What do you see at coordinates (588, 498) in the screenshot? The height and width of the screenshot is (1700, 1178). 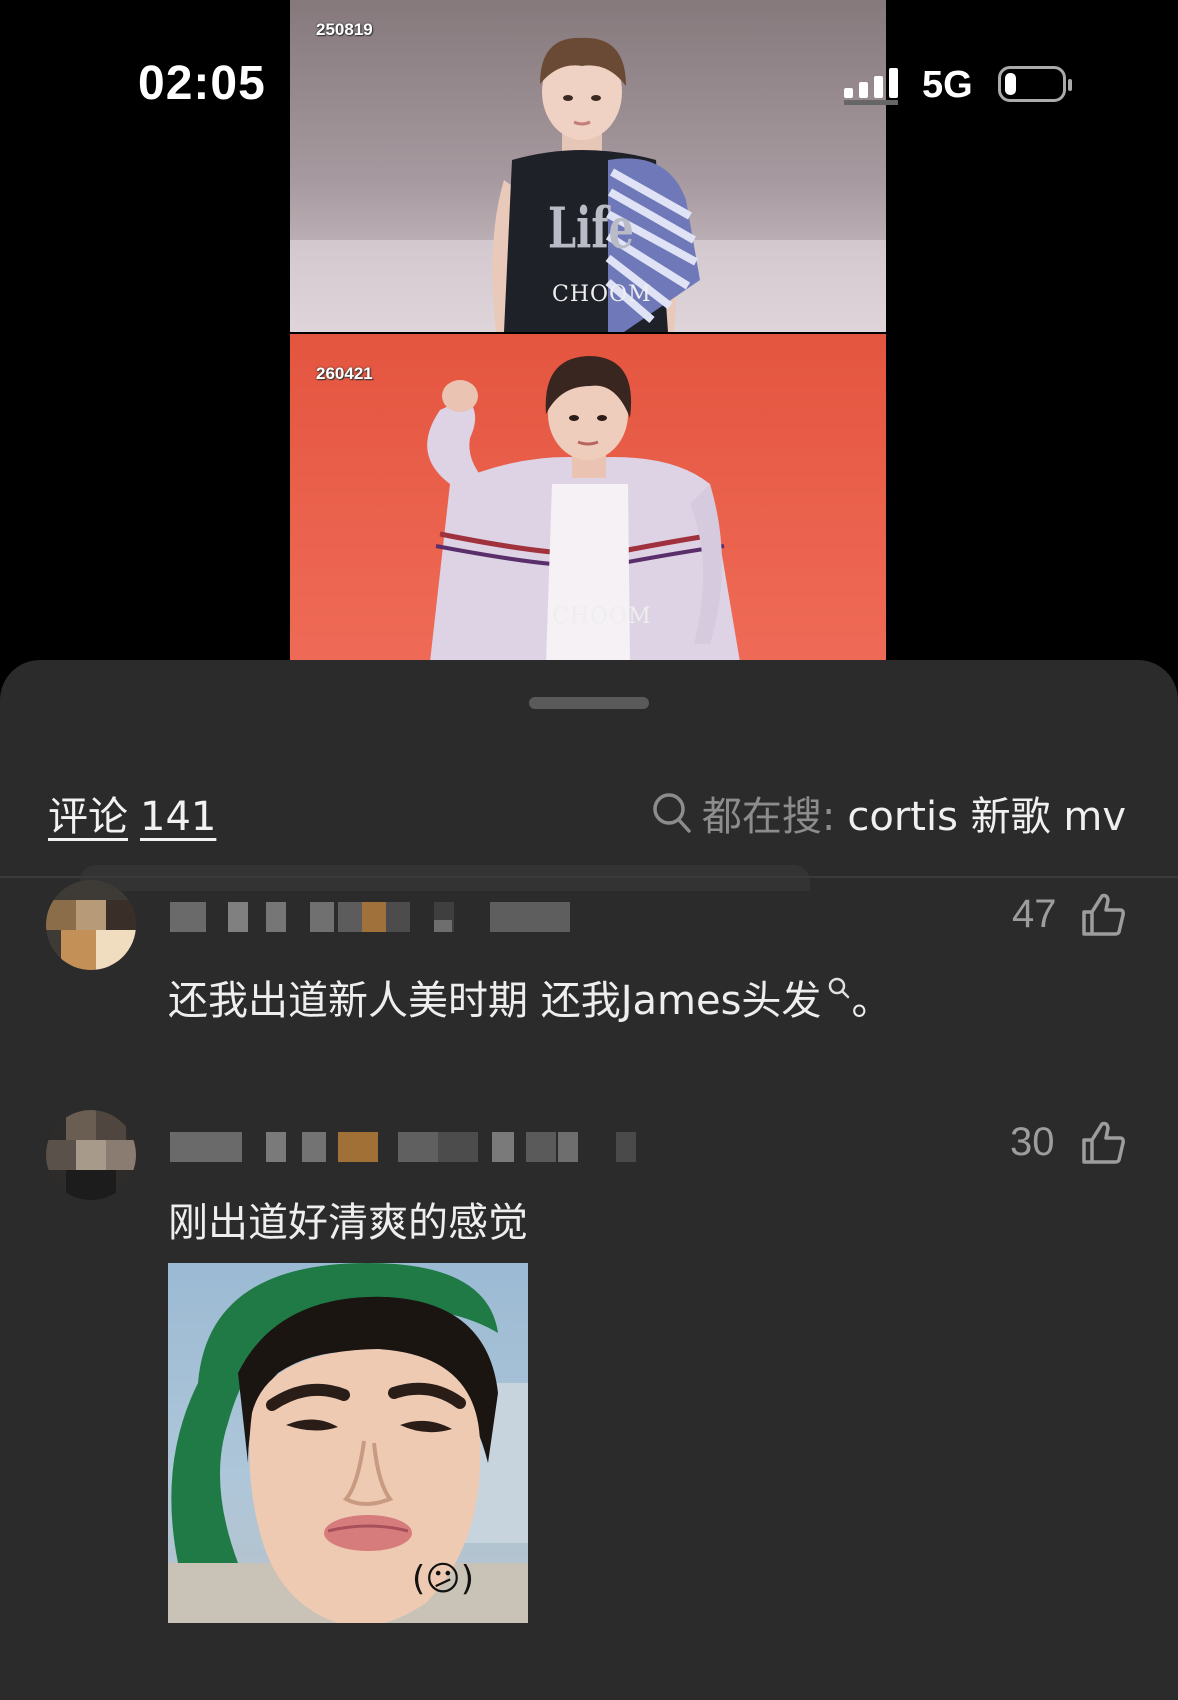 I see `video-frame-bottom: 260421 CHOOM` at bounding box center [588, 498].